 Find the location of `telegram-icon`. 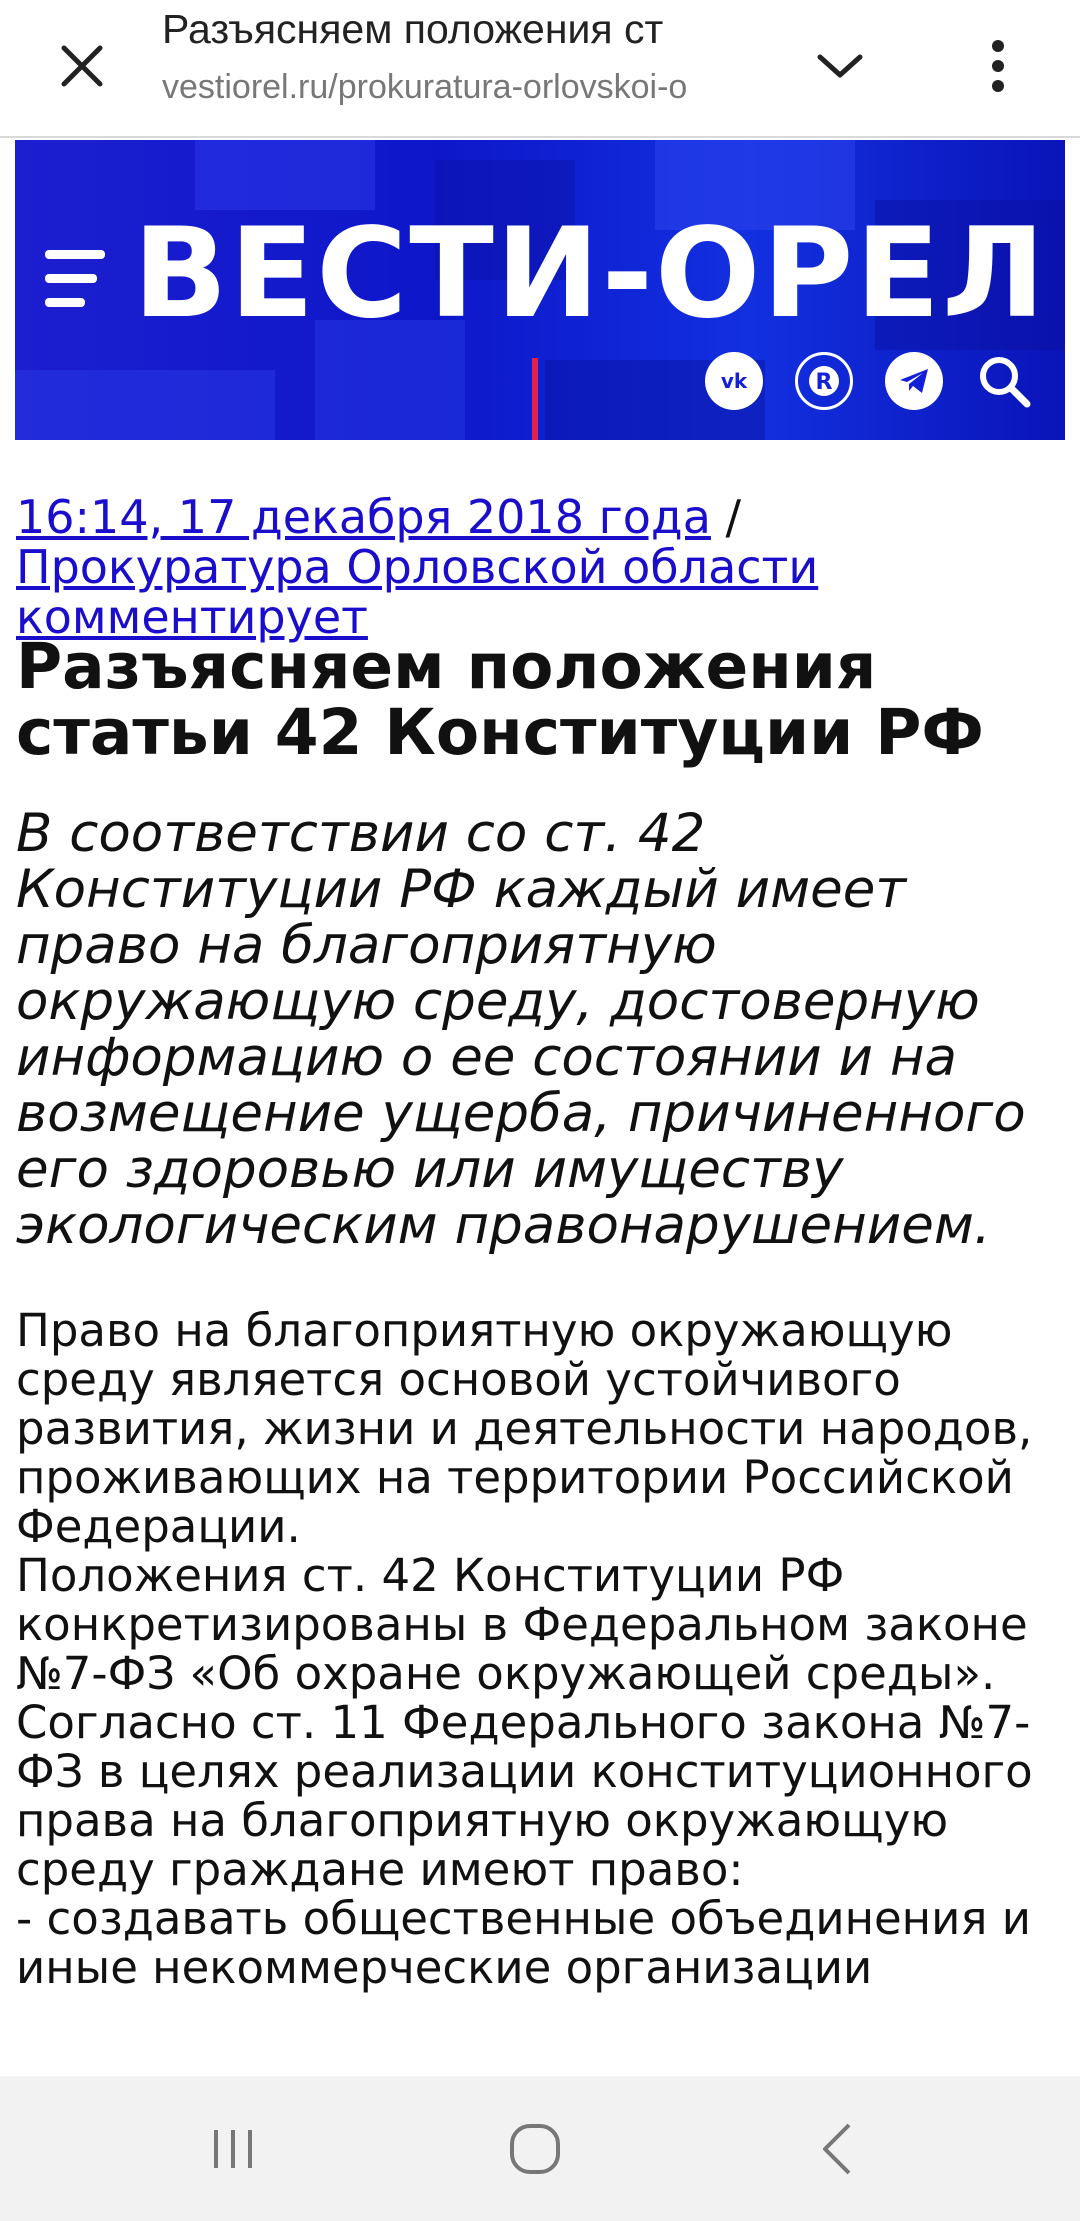

telegram-icon is located at coordinates (914, 381).